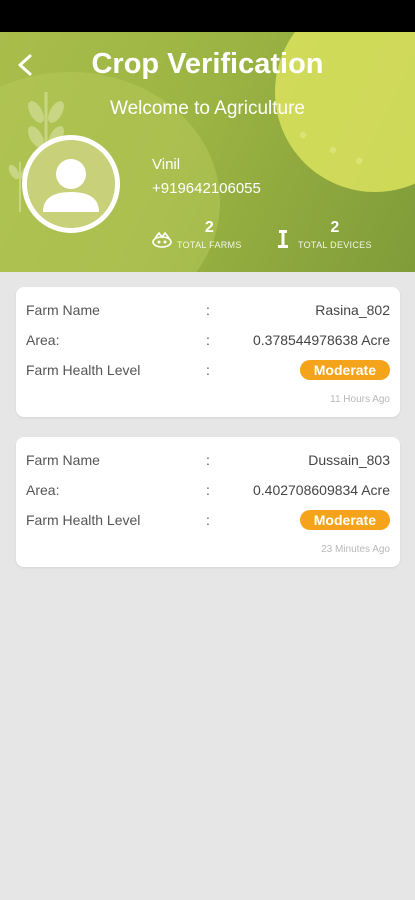  What do you see at coordinates (166, 164) in the screenshot?
I see `user-name: Vinil` at bounding box center [166, 164].